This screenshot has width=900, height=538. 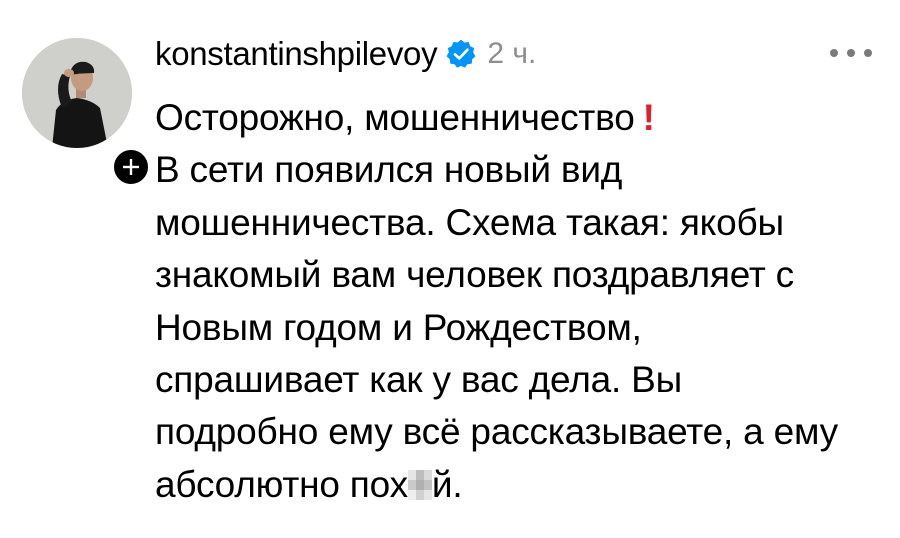 I want to click on verified-badge-icon, so click(x=461, y=54).